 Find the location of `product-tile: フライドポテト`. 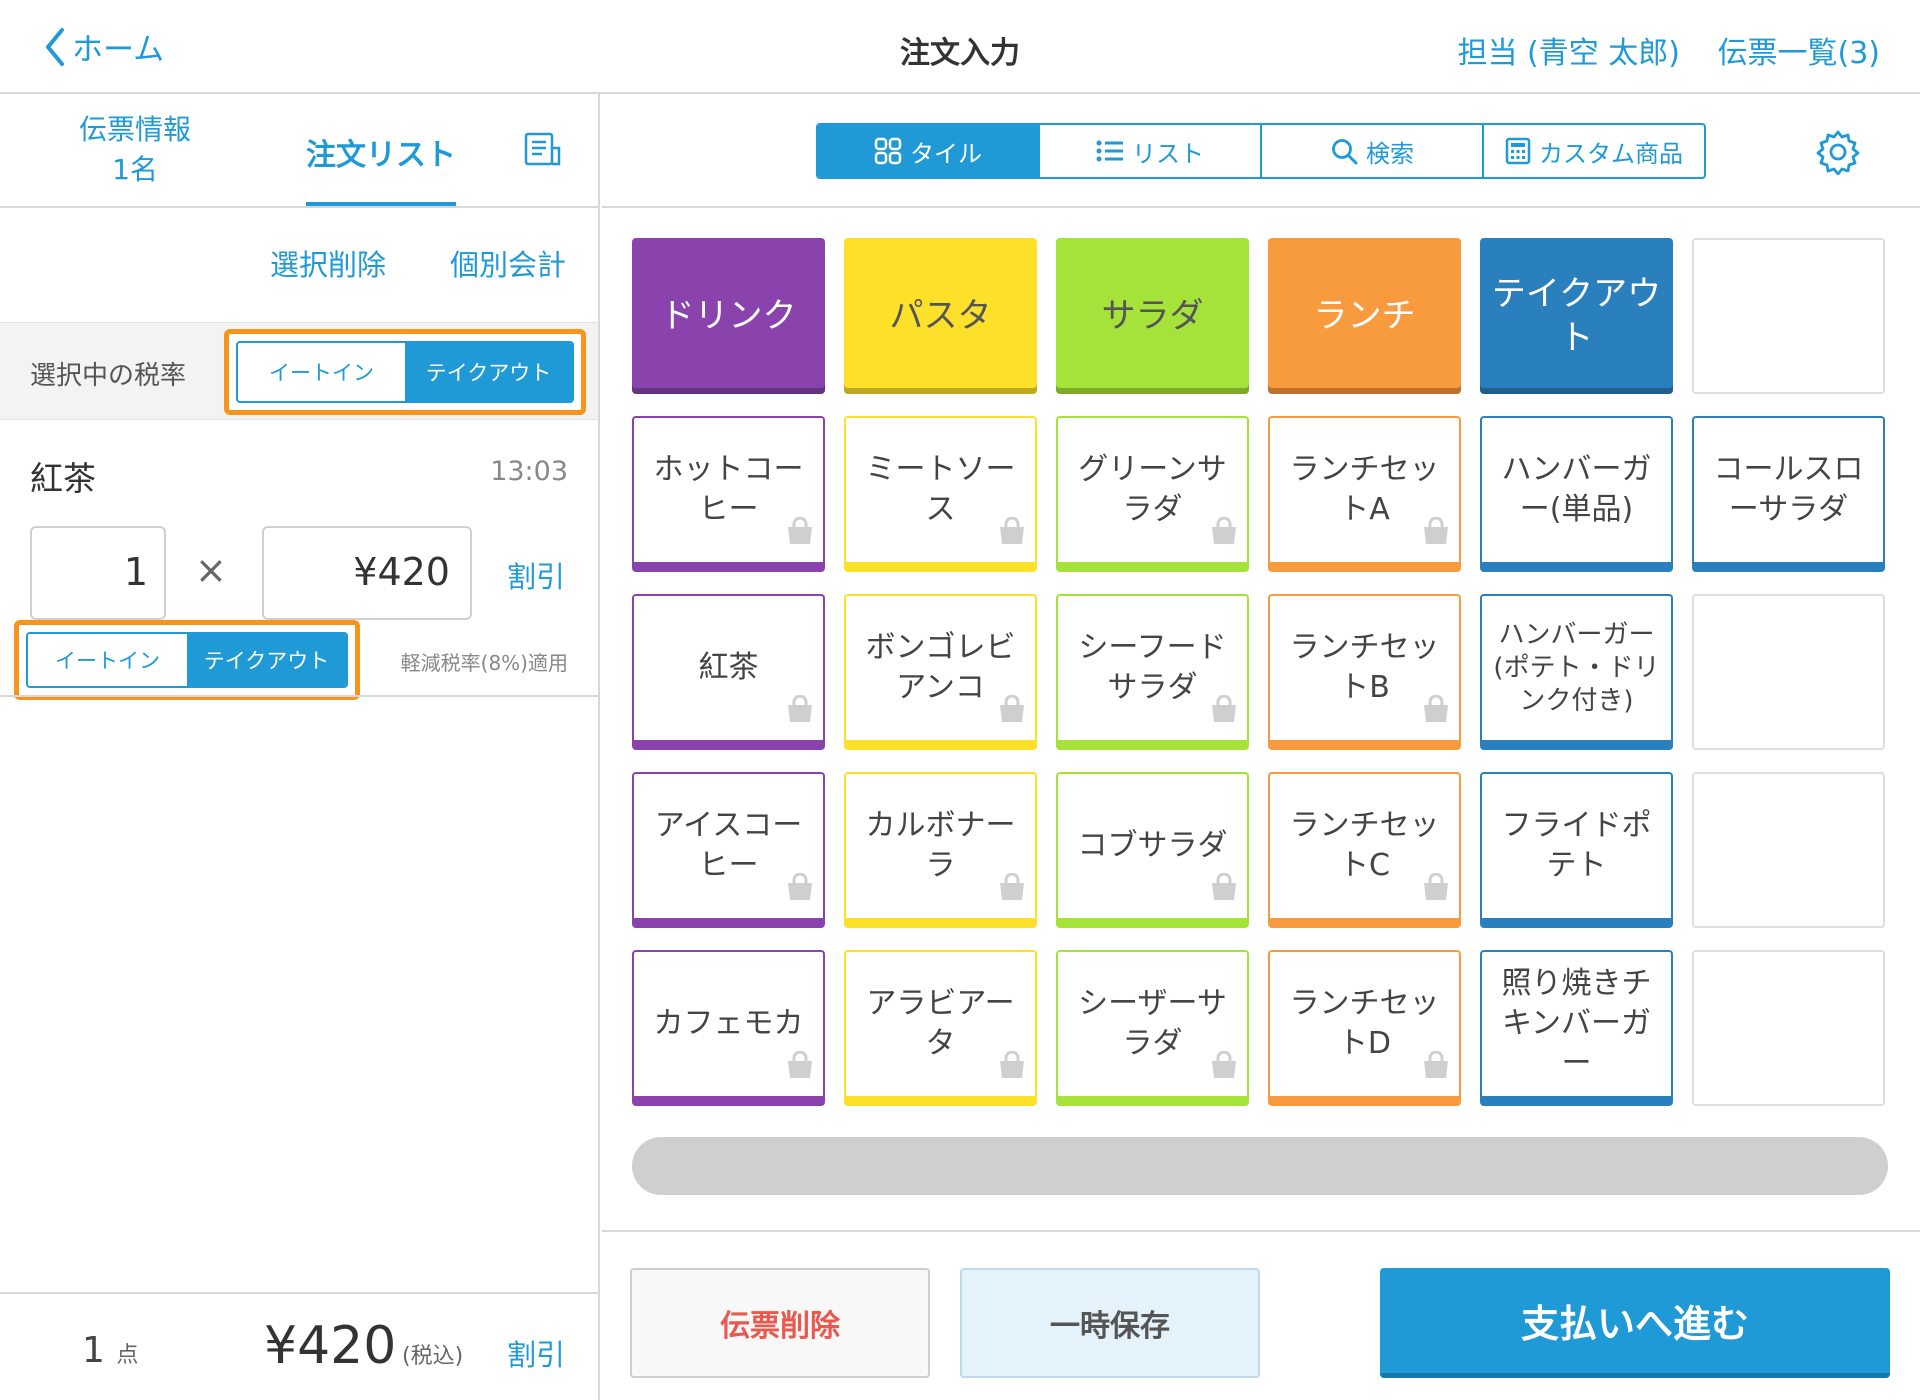

product-tile: フライドポテト is located at coordinates (1576, 850).